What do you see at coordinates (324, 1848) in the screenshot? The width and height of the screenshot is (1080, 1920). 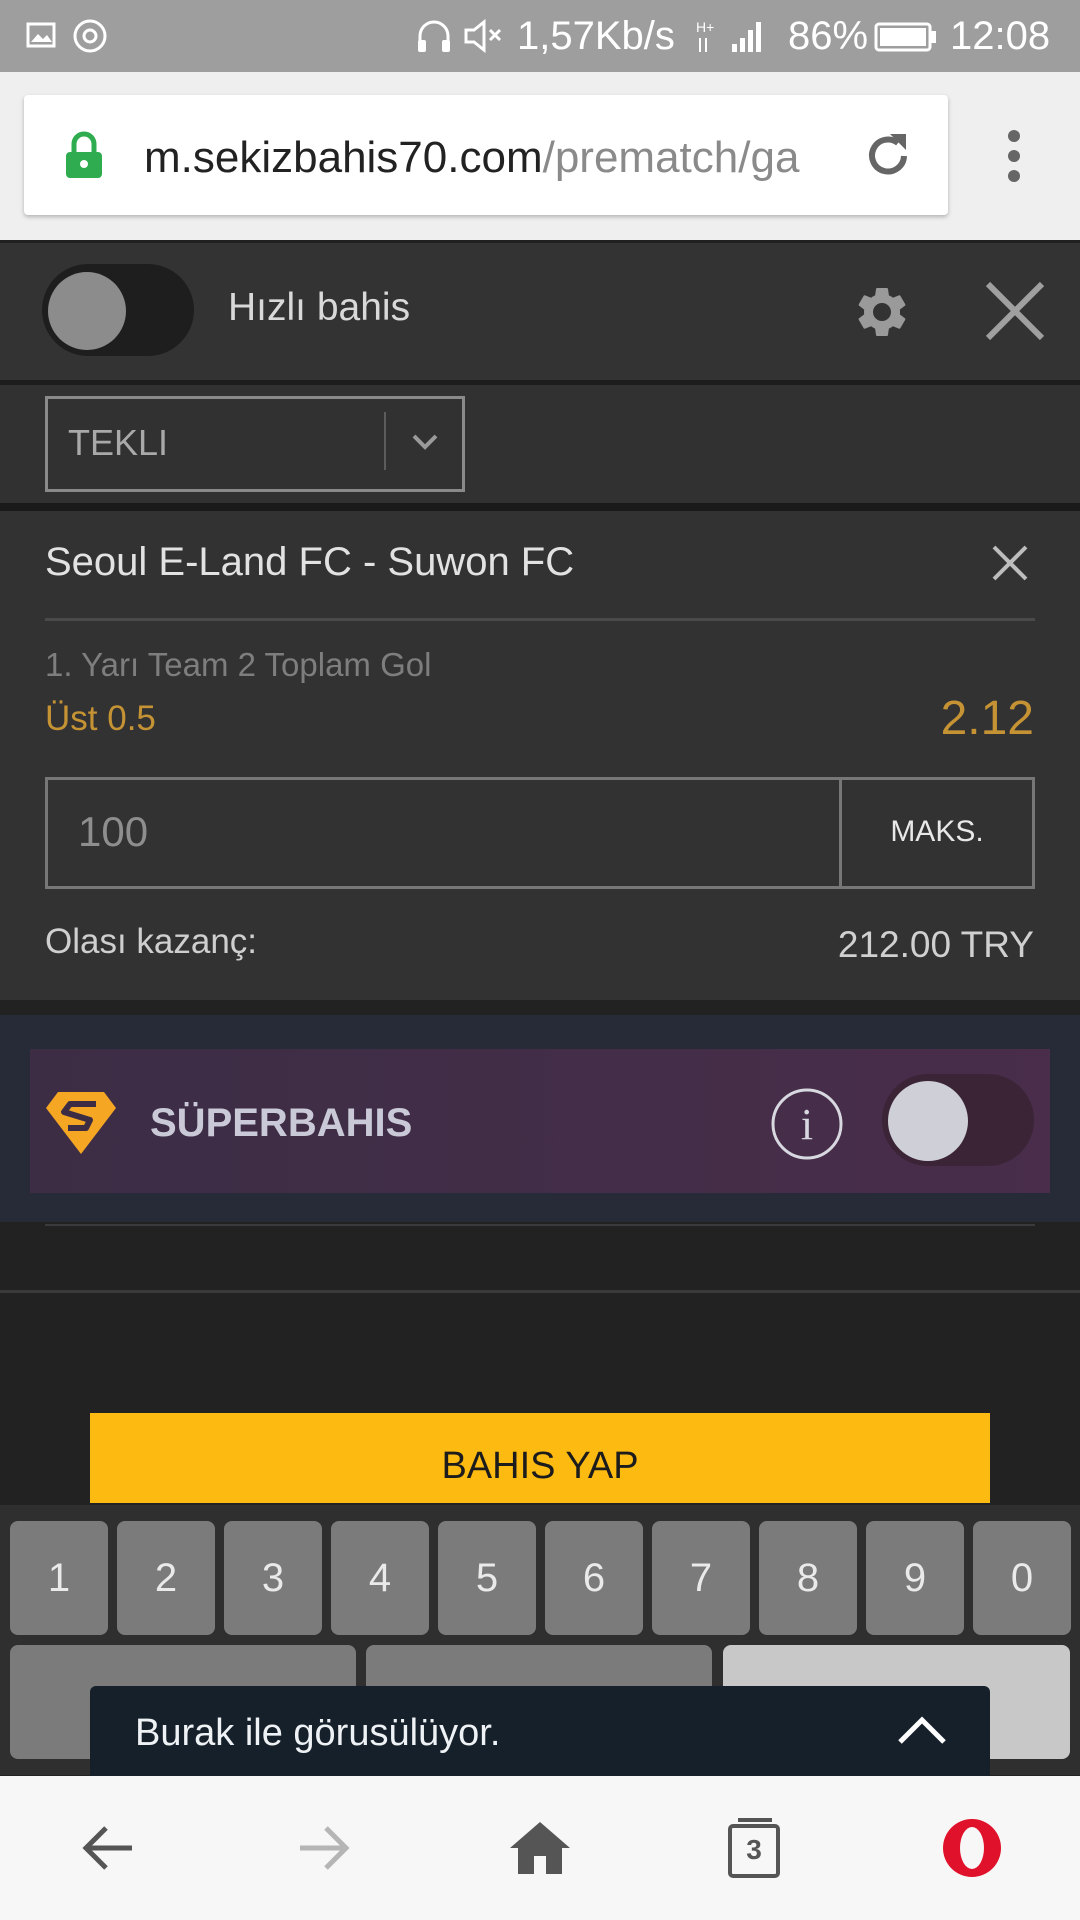 I see `forward-arrow-icon` at bounding box center [324, 1848].